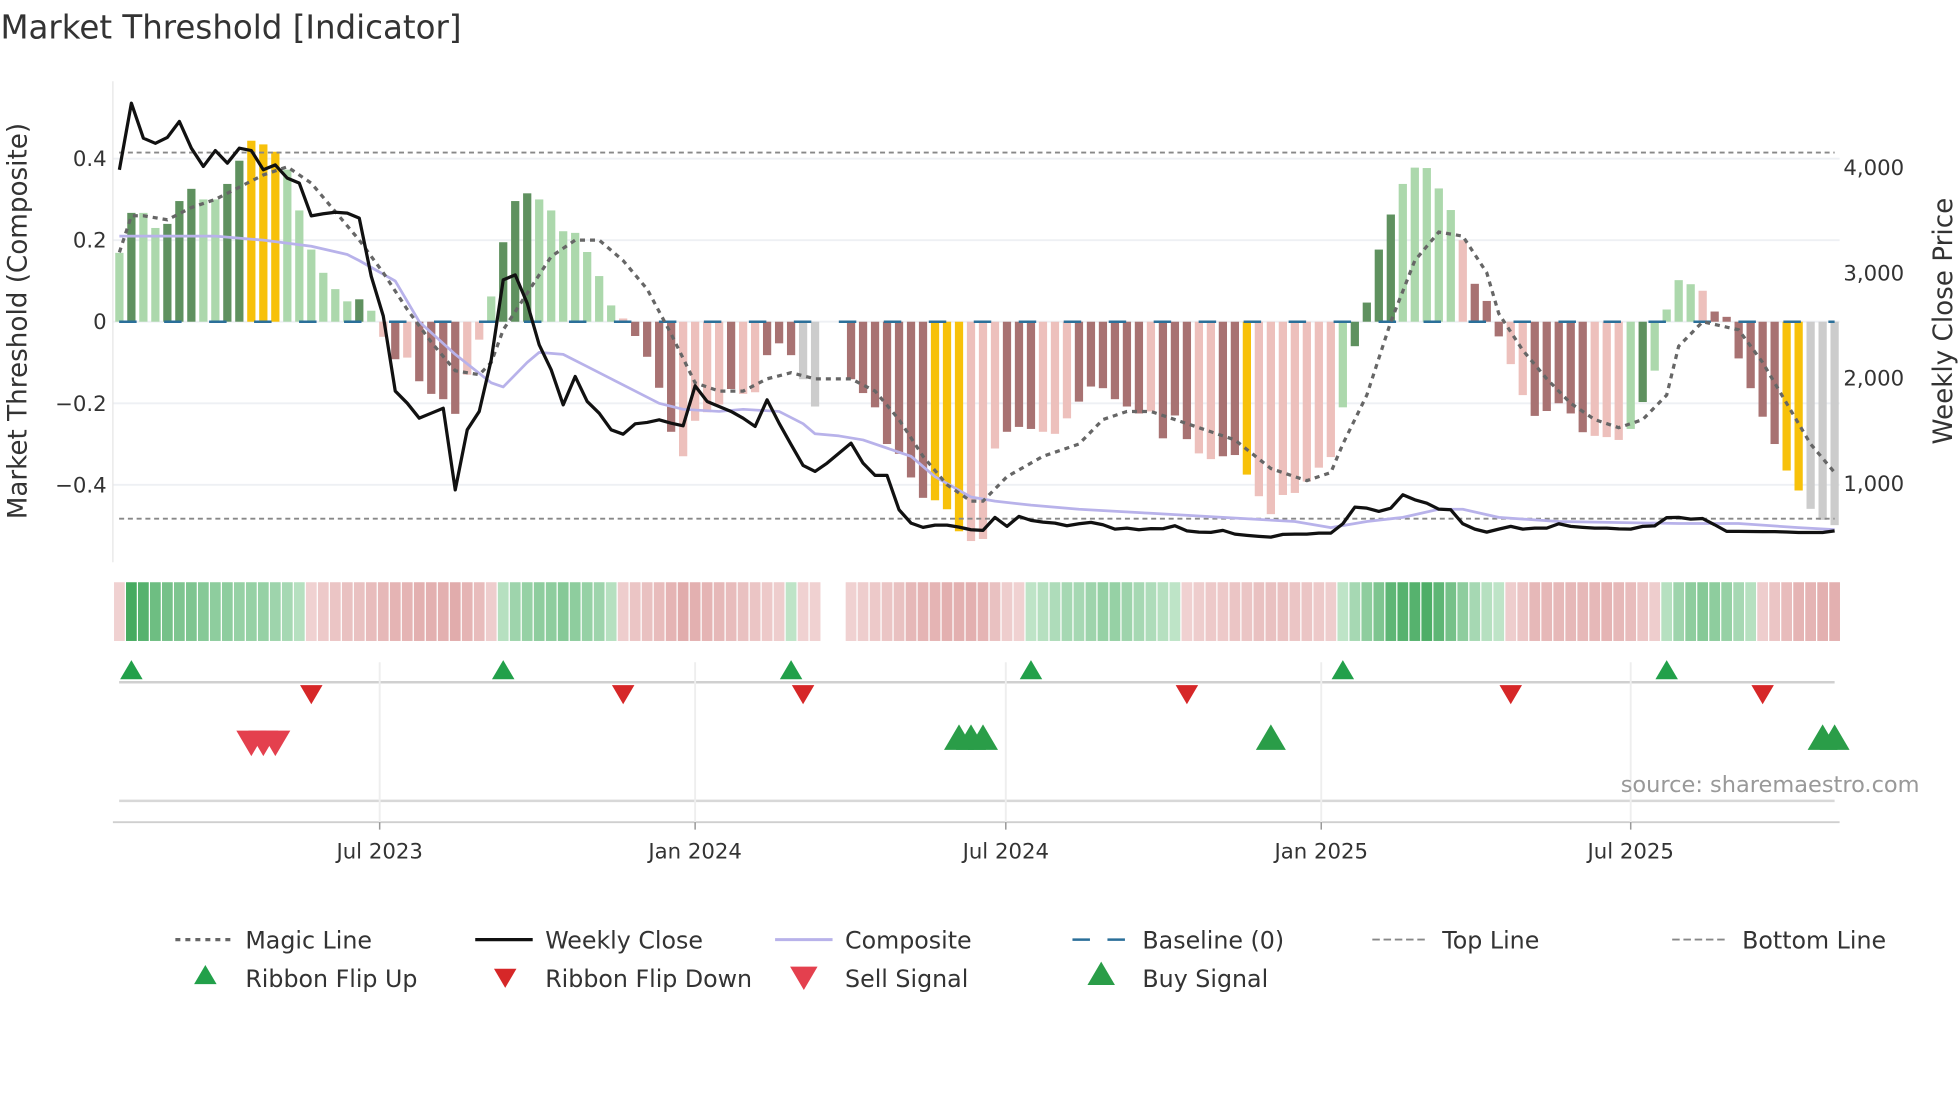 The width and height of the screenshot is (1960, 1102). What do you see at coordinates (1177, 977) in the screenshot?
I see `legend-item-buy: Buy Signal` at bounding box center [1177, 977].